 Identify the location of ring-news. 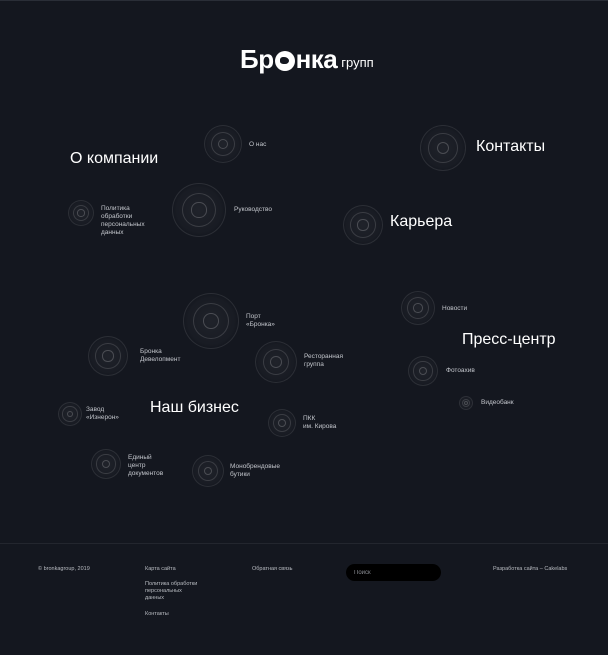
(418, 308).